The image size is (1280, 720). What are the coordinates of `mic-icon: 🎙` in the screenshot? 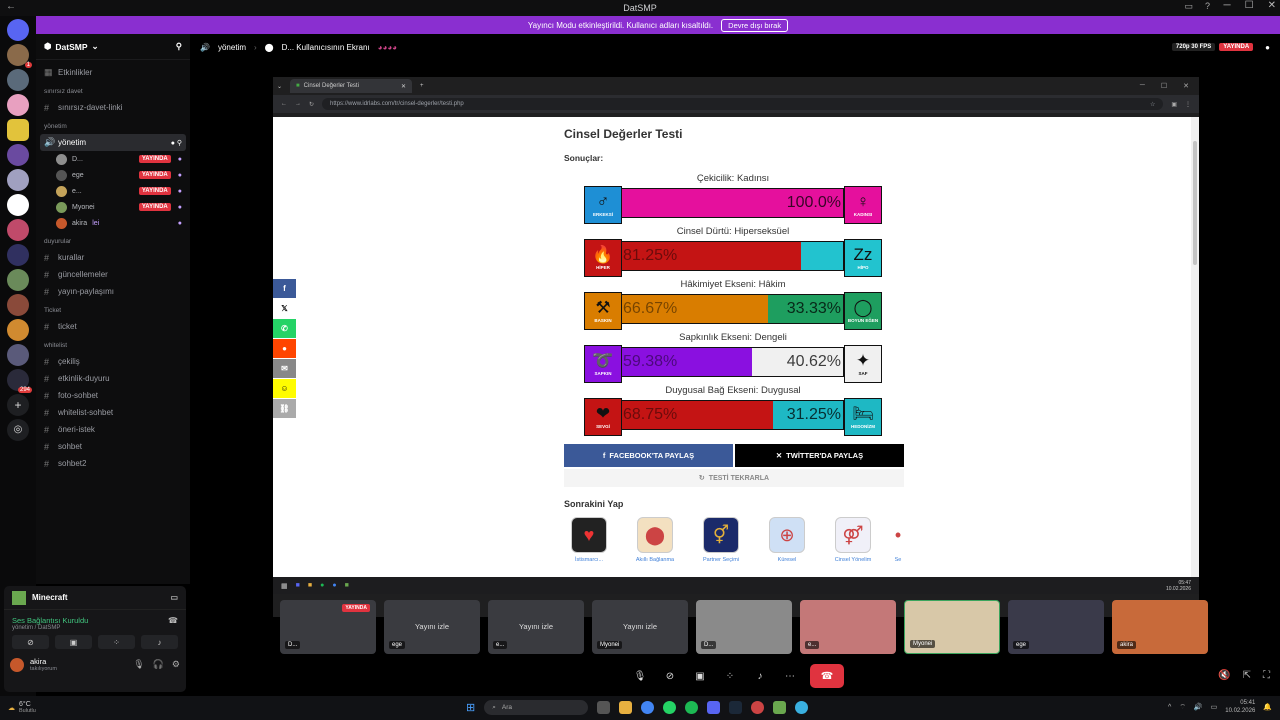 It's located at (138, 664).